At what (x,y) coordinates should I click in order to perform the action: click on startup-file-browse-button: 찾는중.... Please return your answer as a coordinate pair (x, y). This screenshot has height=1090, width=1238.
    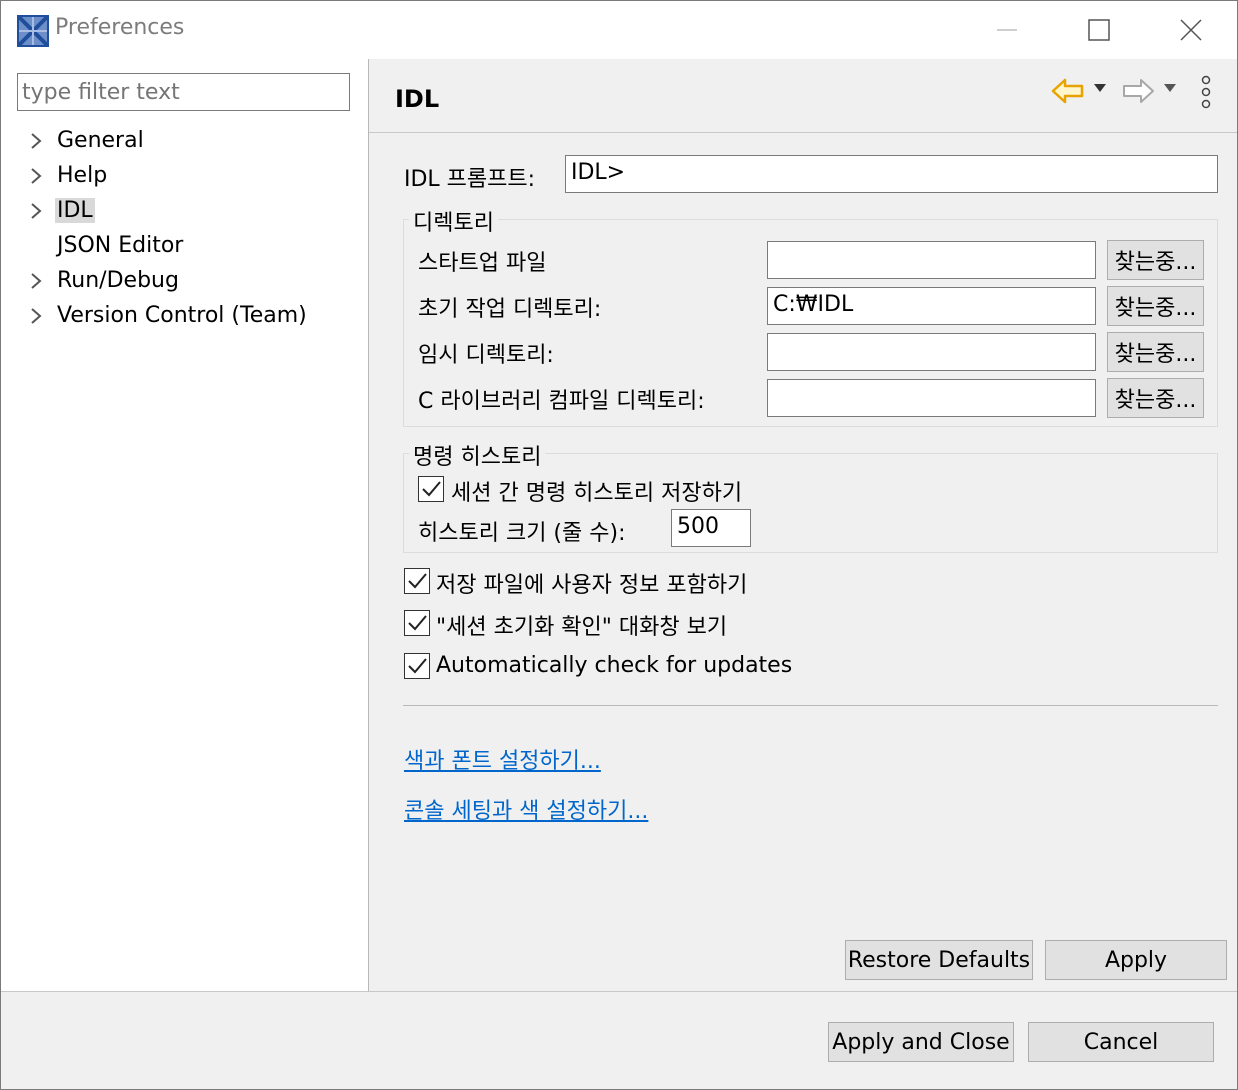
    Looking at the image, I should click on (1155, 260).